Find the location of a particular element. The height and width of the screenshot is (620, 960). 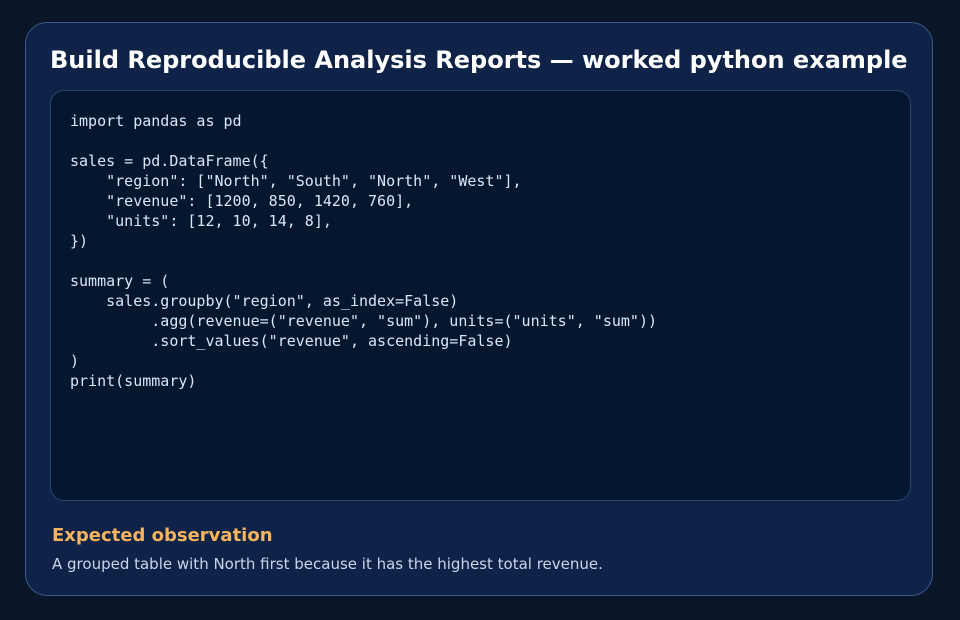

observation-heading: Expected observation is located at coordinates (162, 535).